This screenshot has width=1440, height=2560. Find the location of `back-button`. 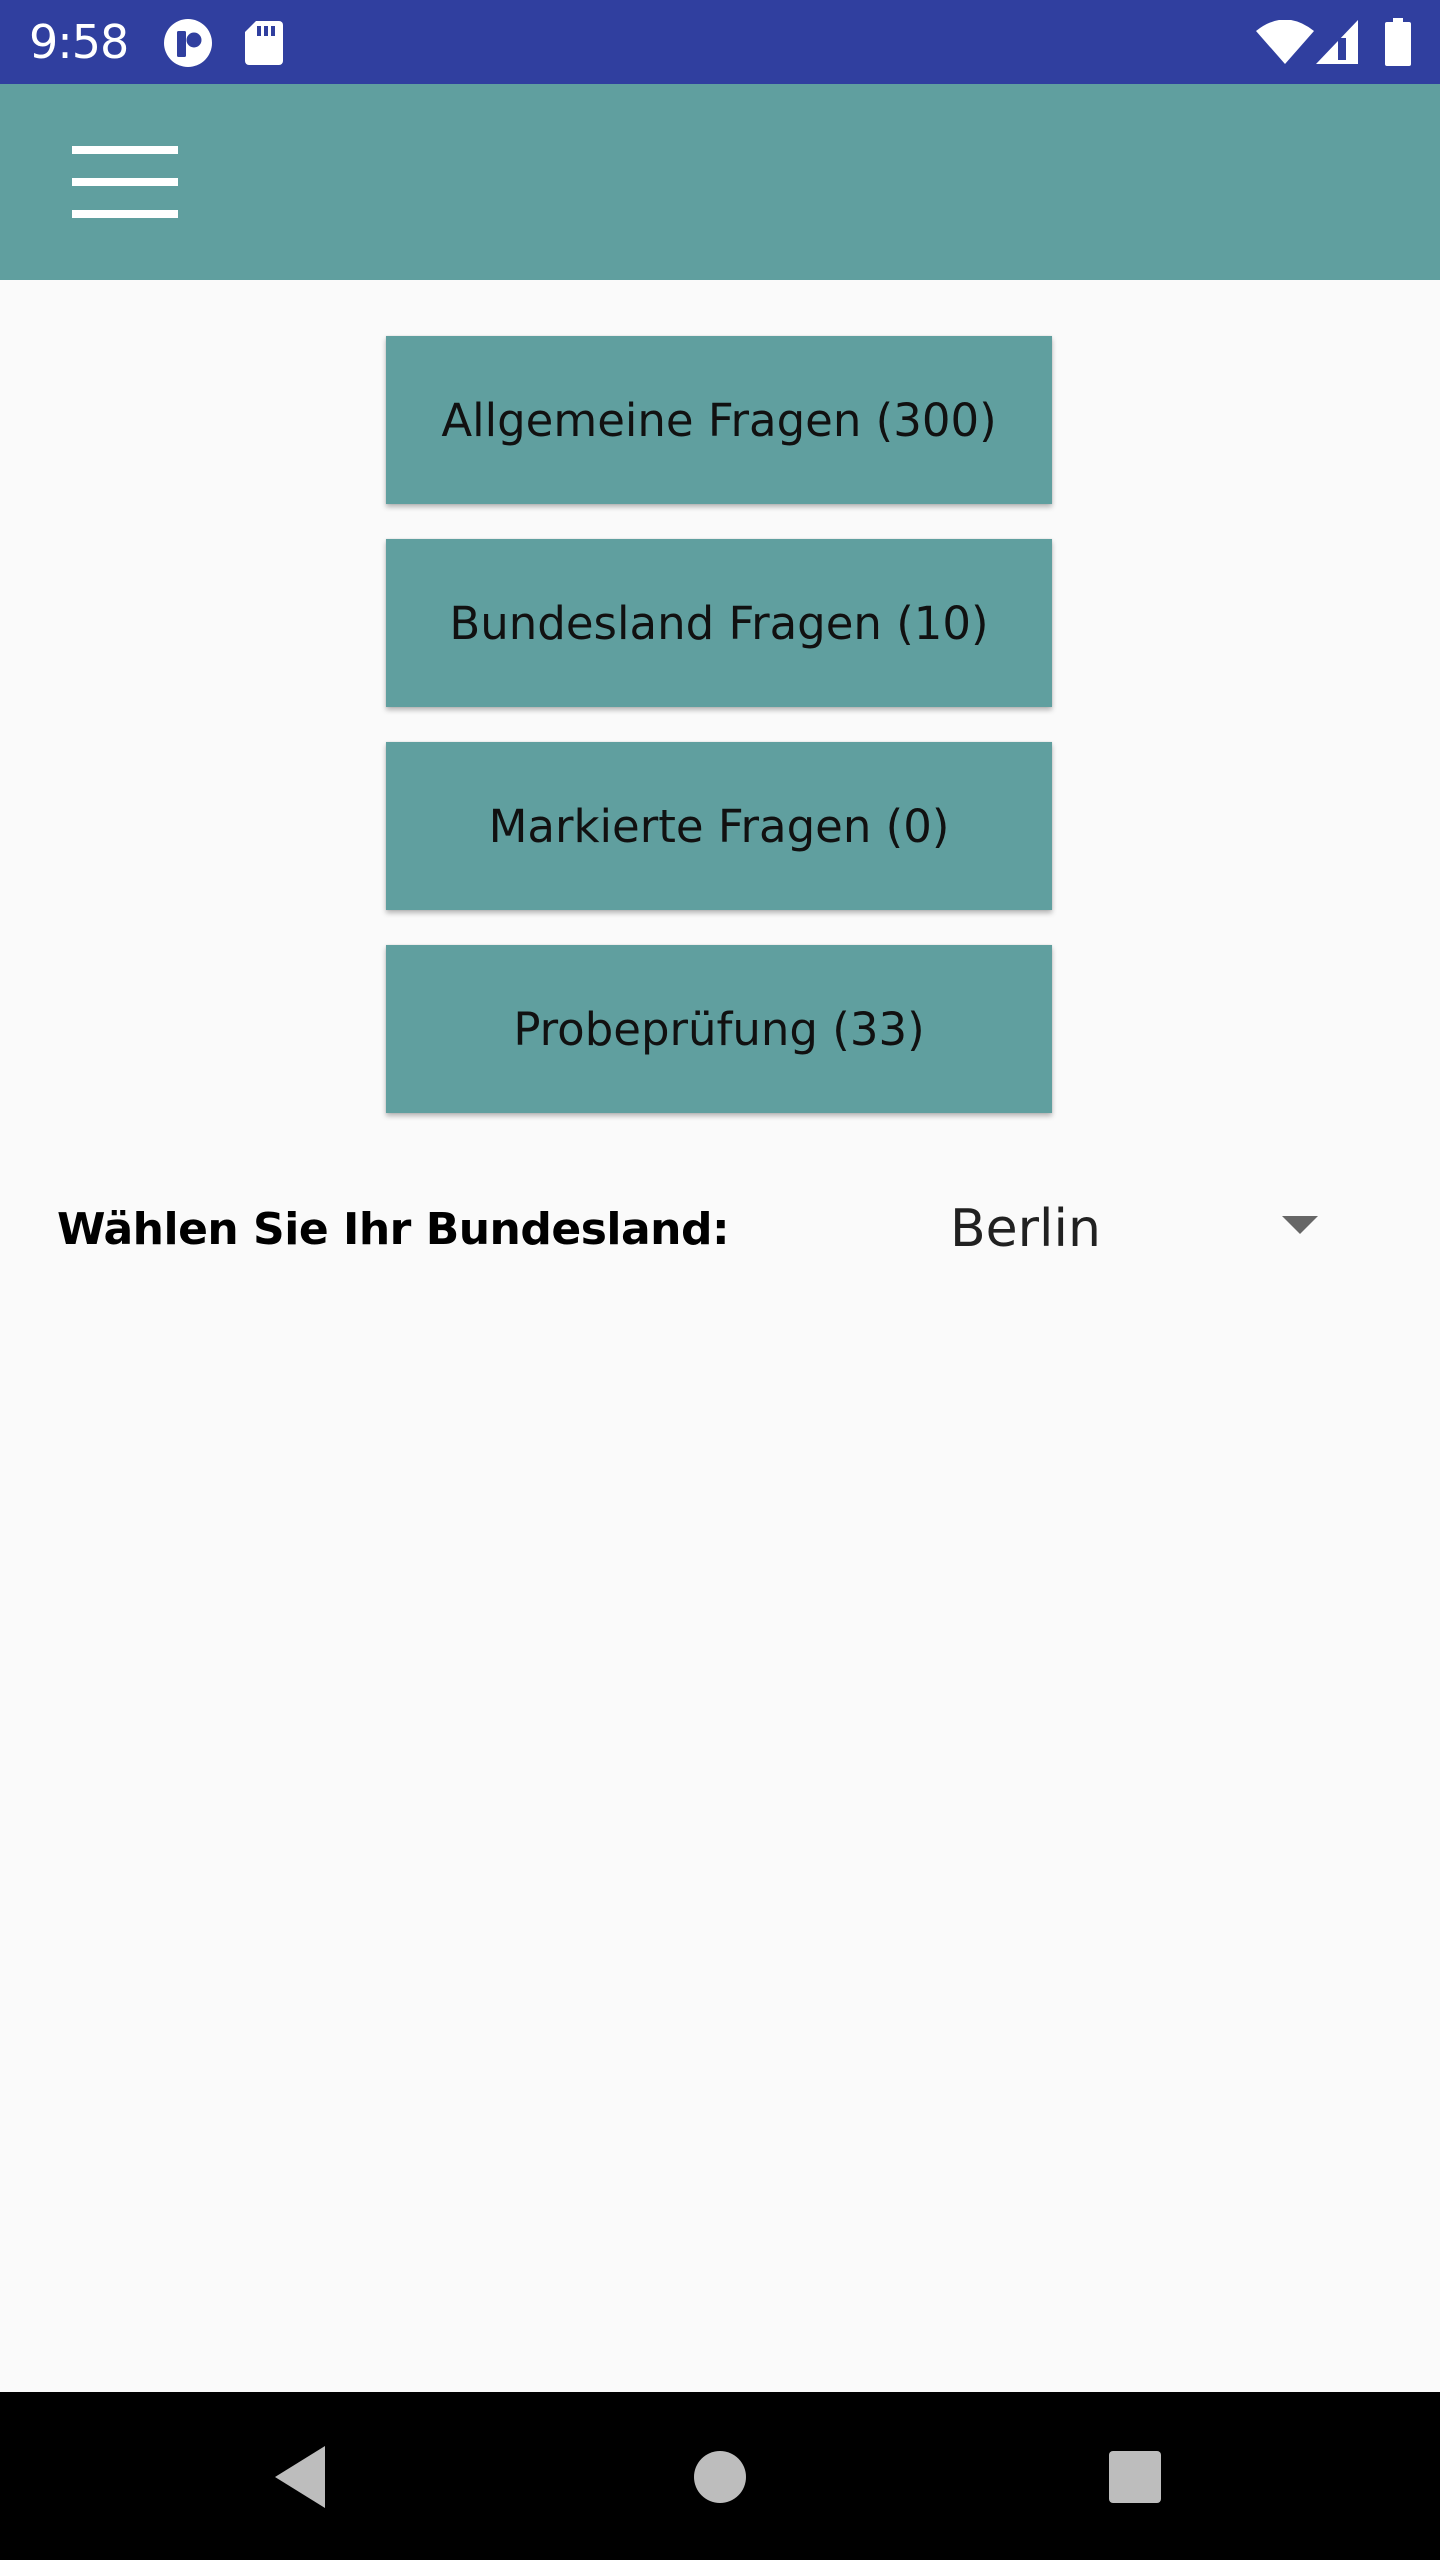

back-button is located at coordinates (302, 2477).